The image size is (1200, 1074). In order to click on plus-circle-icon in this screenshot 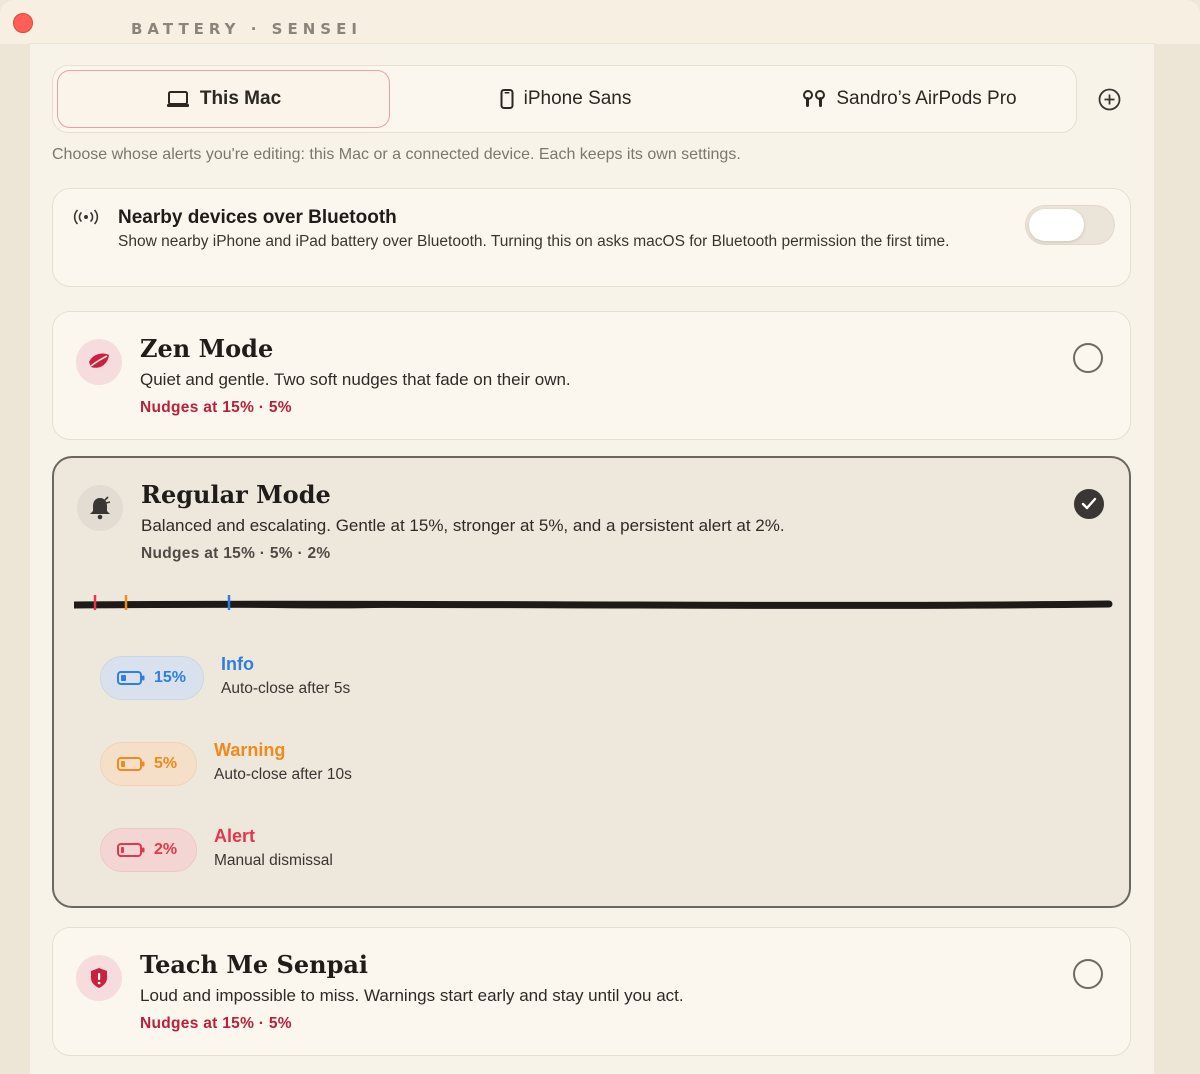, I will do `click(1109, 99)`.